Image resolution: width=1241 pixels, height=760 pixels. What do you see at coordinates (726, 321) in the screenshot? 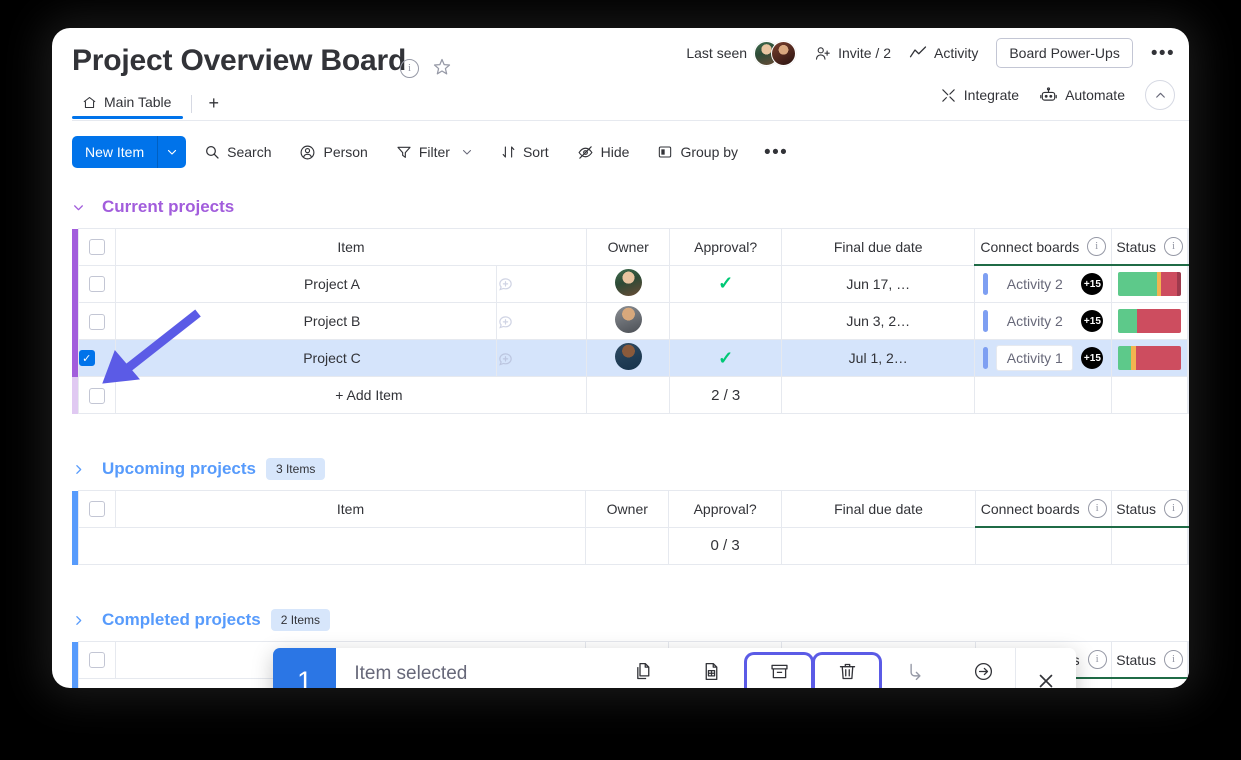
I see `row-approval-cell` at bounding box center [726, 321].